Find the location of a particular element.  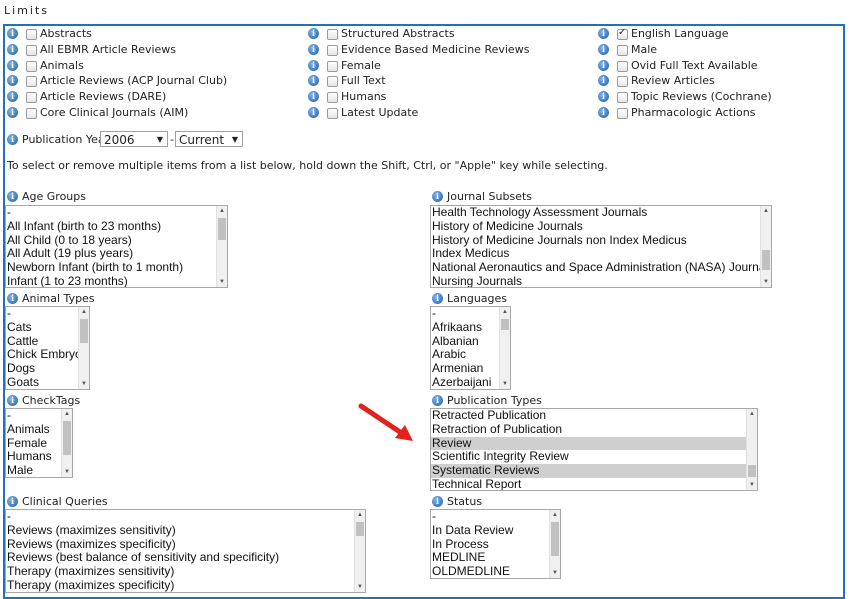

list-option: Animals is located at coordinates (33, 429).